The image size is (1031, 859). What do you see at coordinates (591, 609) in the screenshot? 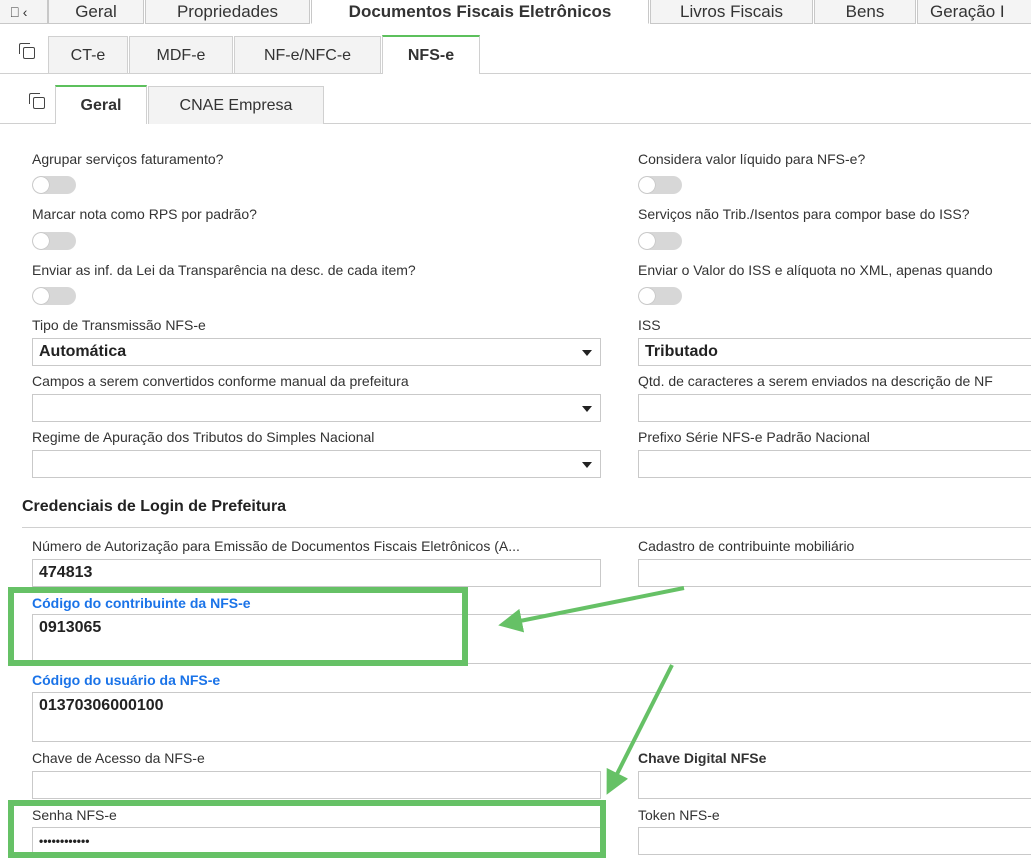
I see `arrow-to-contribuinte` at bounding box center [591, 609].